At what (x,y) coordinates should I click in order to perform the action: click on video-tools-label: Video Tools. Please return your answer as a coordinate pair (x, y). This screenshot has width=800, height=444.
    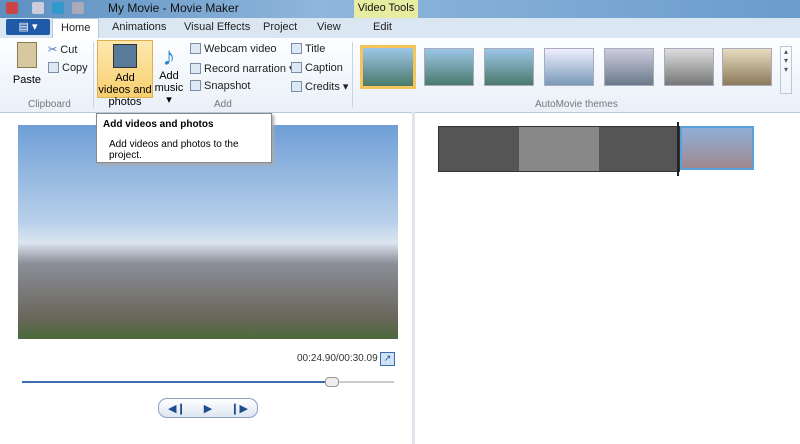
    Looking at the image, I should click on (386, 9).